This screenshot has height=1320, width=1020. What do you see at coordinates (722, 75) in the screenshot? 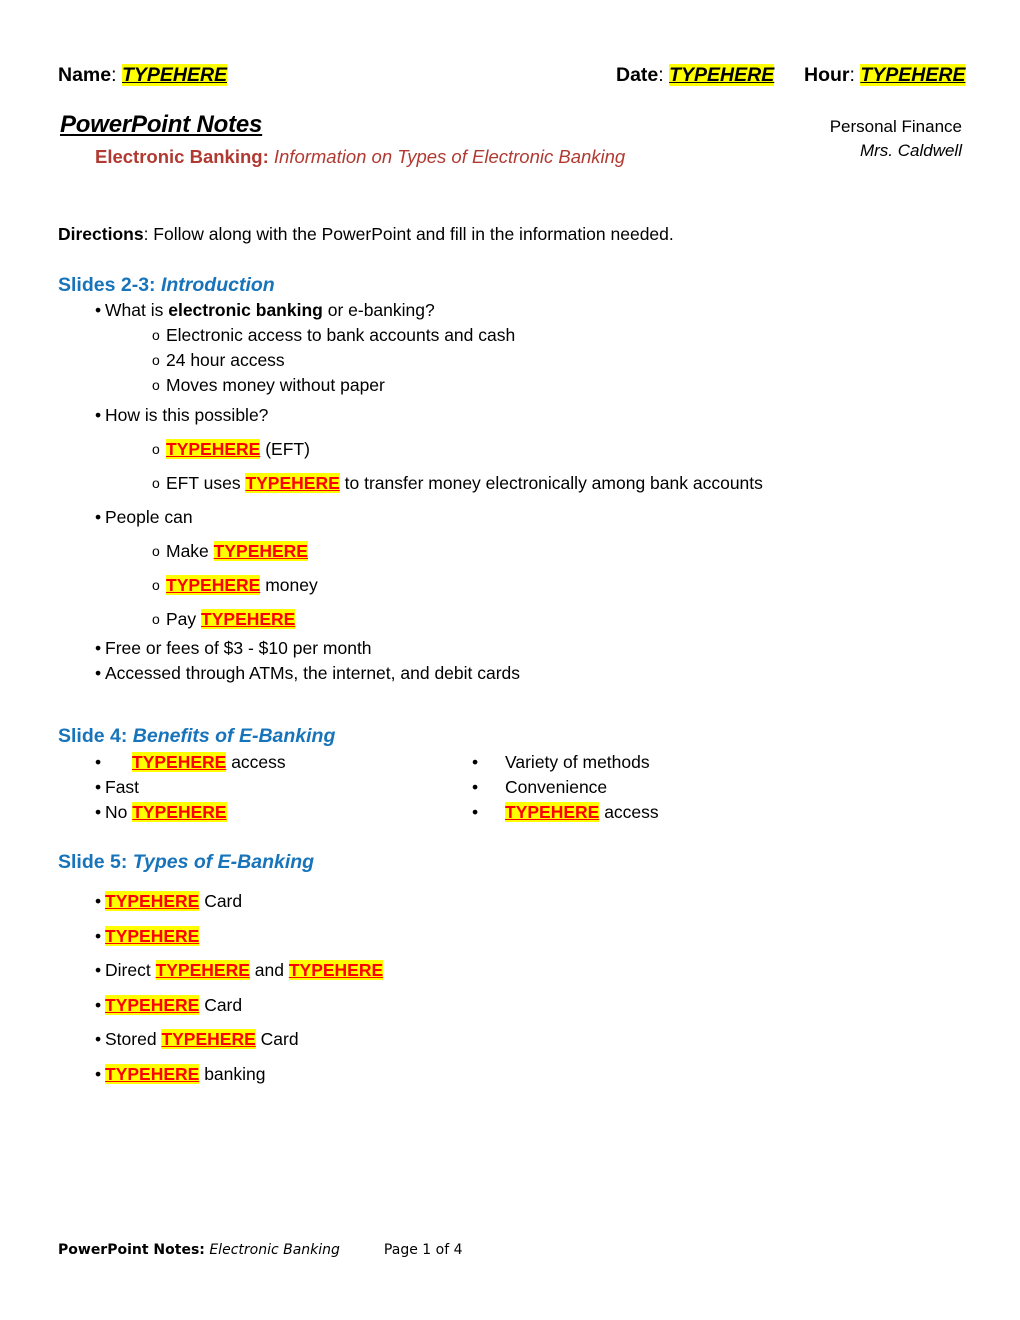
I see `date-input-placeholder: TYPEHERE` at bounding box center [722, 75].